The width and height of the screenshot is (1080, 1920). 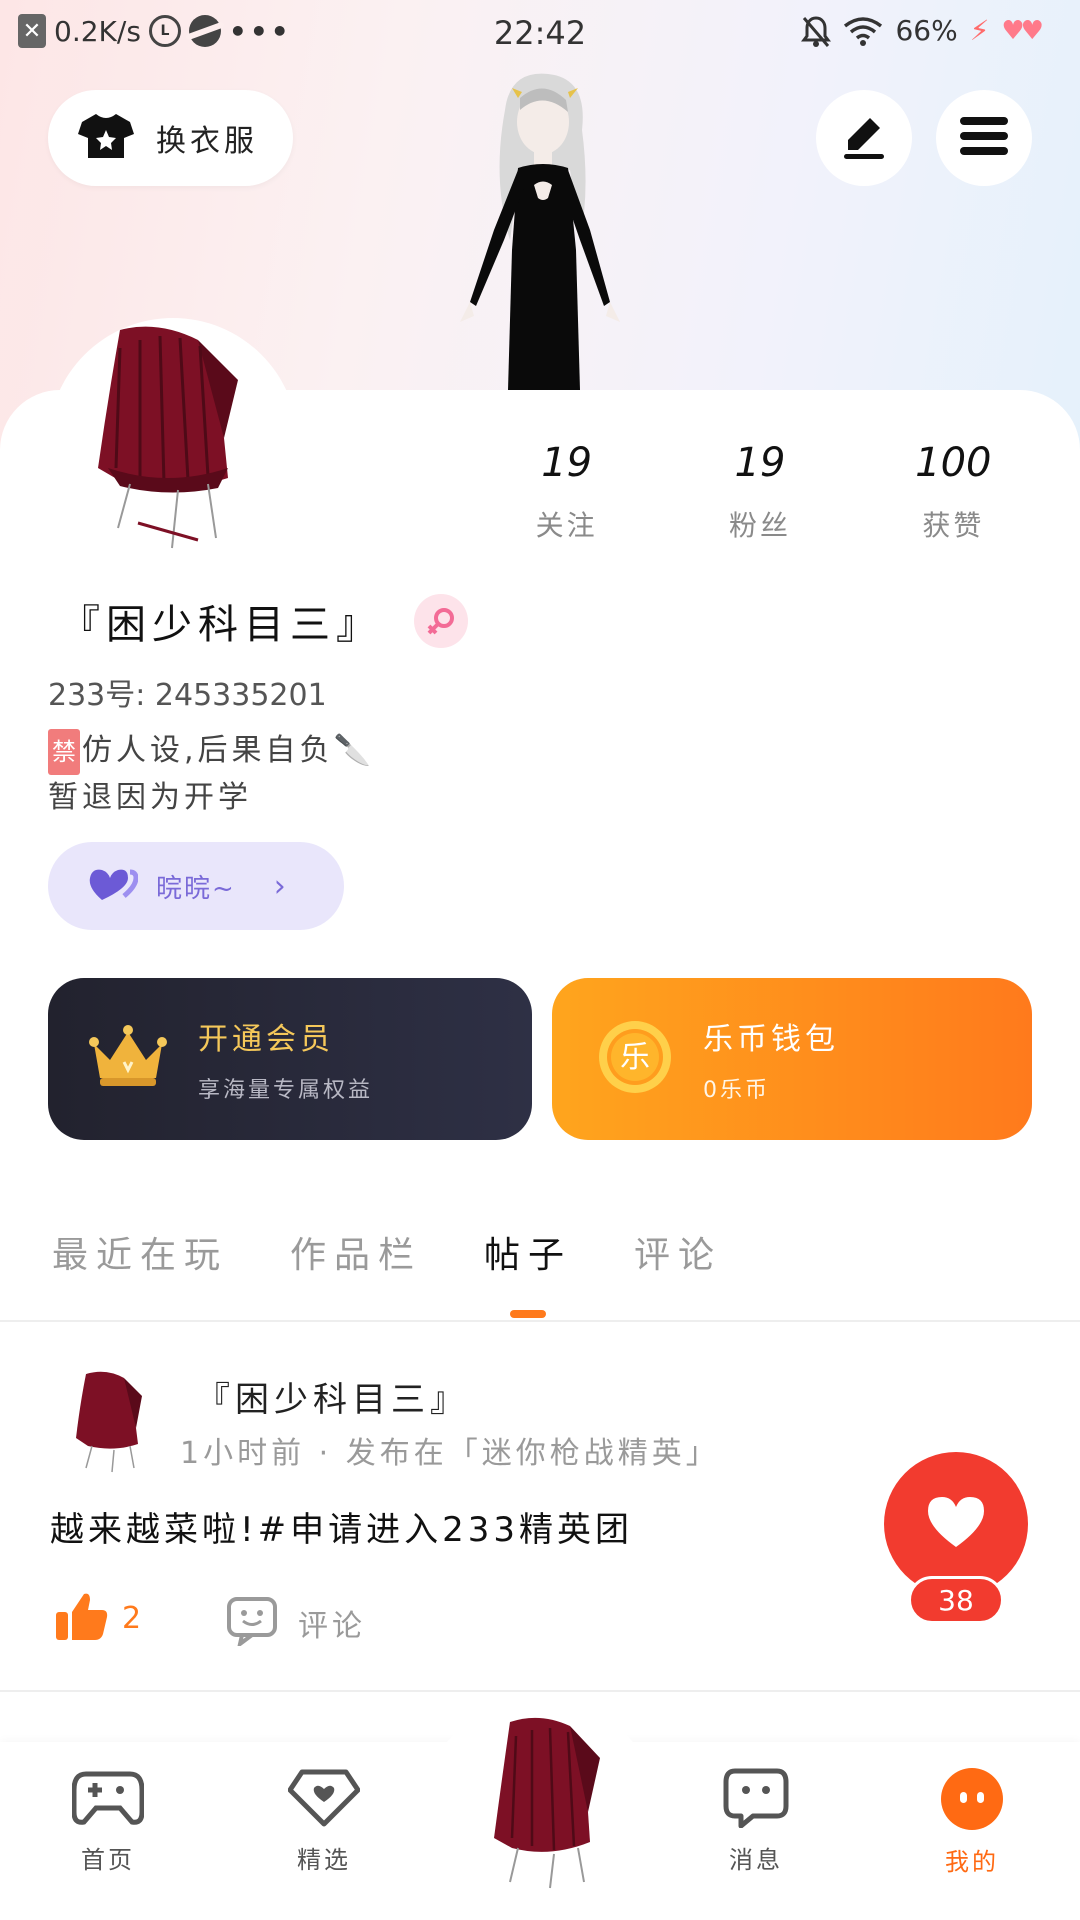 I want to click on bio: 禁仿人设,后果自负🔪 暂退因为开学, so click(x=211, y=774).